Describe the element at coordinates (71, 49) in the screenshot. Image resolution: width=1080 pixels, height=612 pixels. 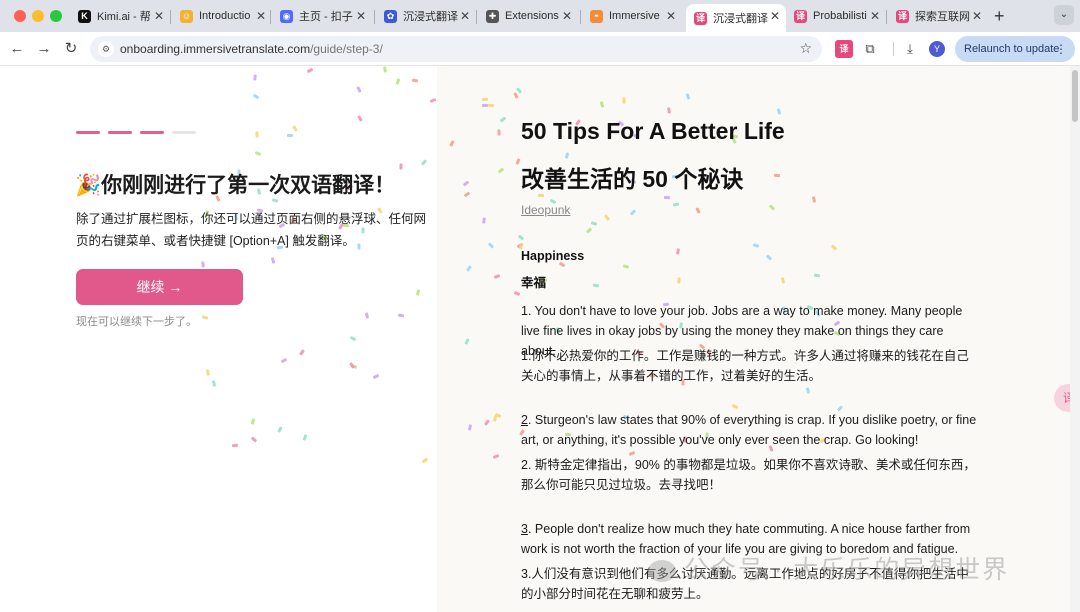
I see `reload-icon: ↻` at that location.